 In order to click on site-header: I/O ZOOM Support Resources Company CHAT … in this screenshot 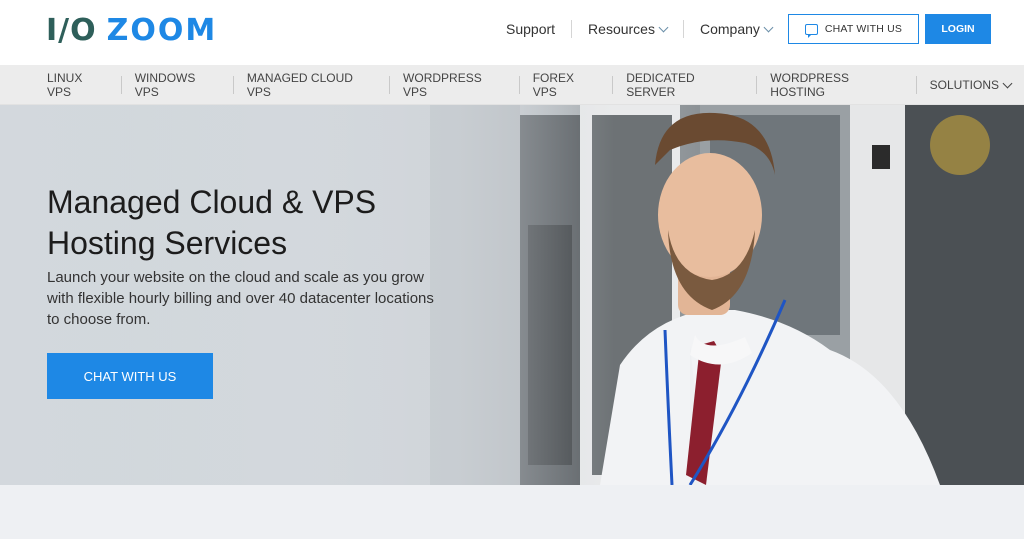, I will do `click(512, 32)`.